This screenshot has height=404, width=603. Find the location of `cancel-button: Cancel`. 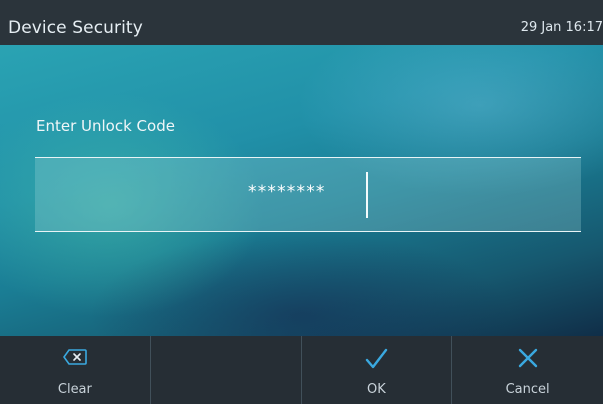

cancel-button: Cancel is located at coordinates (527, 370).